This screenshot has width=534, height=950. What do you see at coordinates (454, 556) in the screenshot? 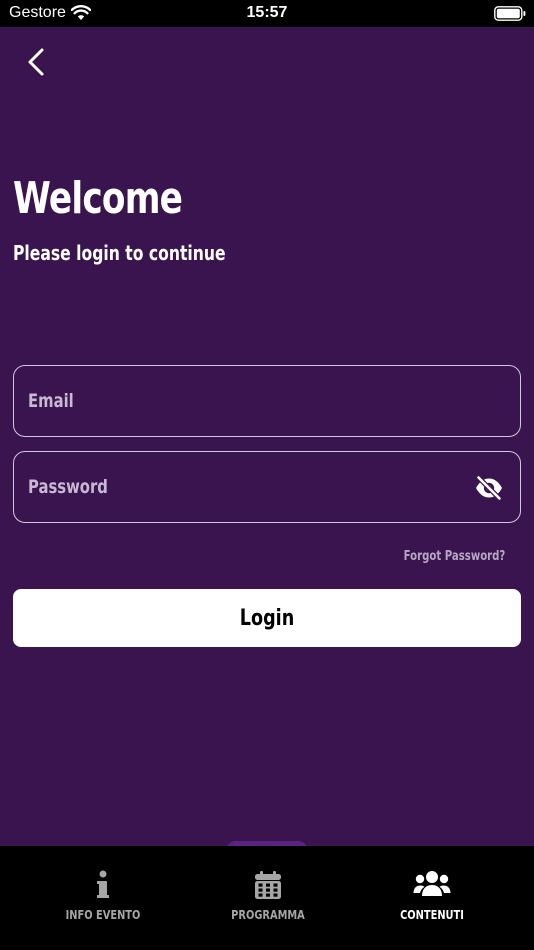
I see `forgot-password-link: Forgot Password?` at bounding box center [454, 556].